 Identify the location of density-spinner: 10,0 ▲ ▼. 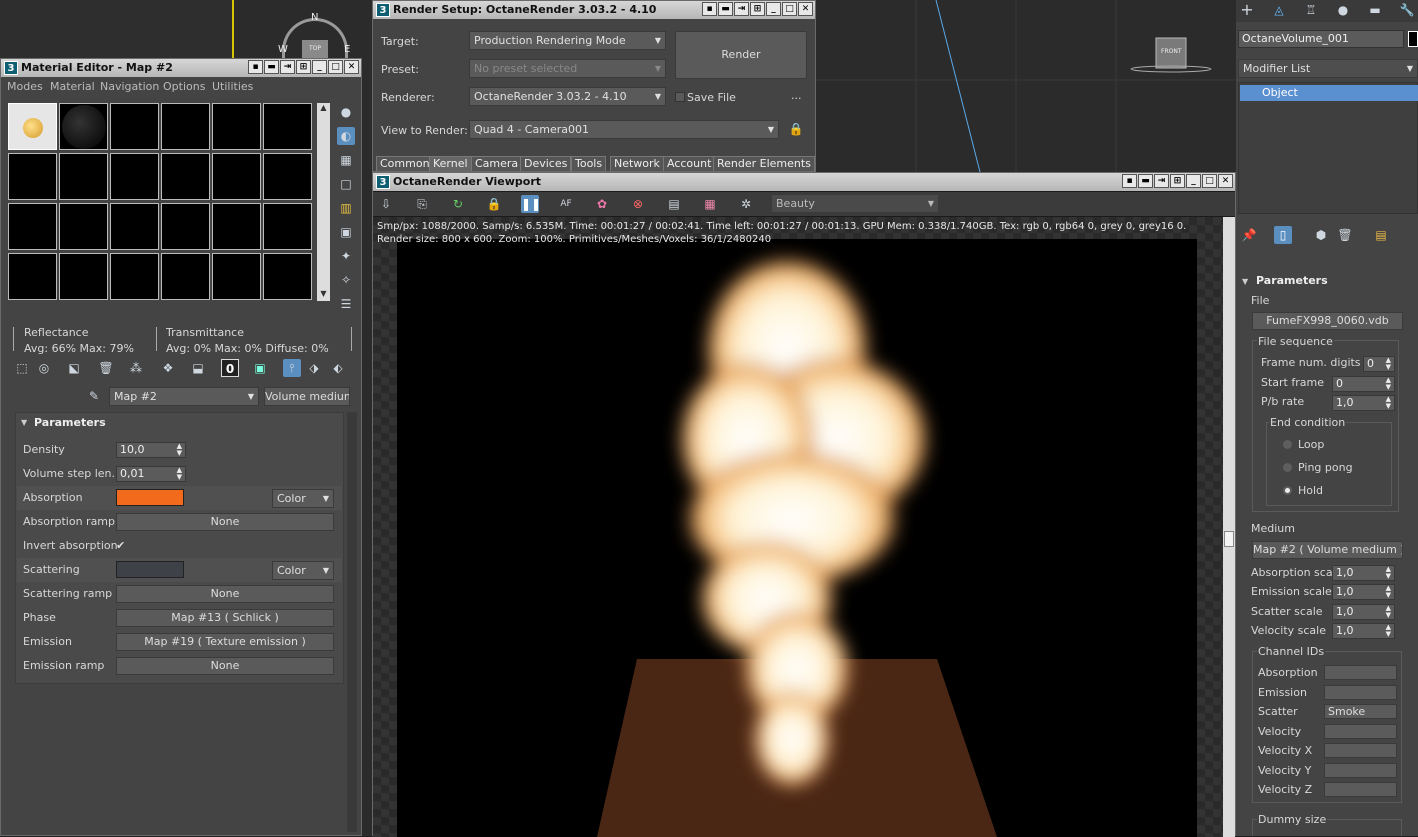
(151, 450).